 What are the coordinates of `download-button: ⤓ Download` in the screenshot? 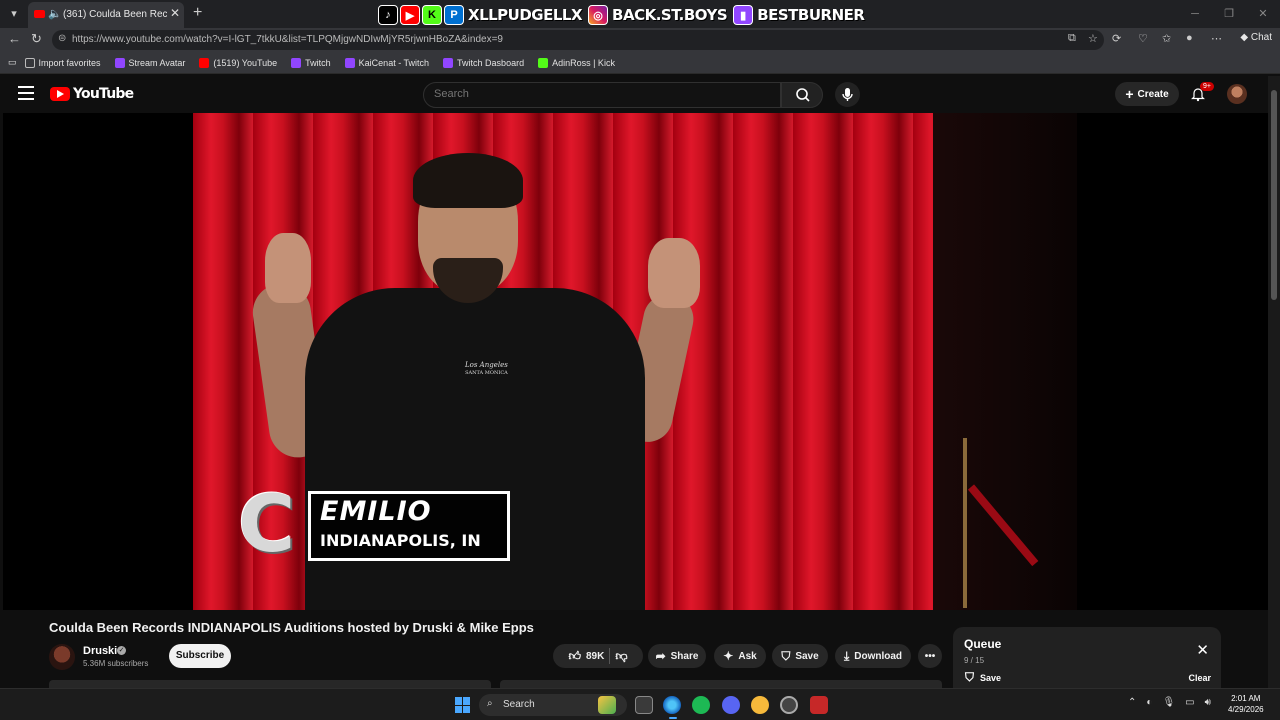 It's located at (873, 656).